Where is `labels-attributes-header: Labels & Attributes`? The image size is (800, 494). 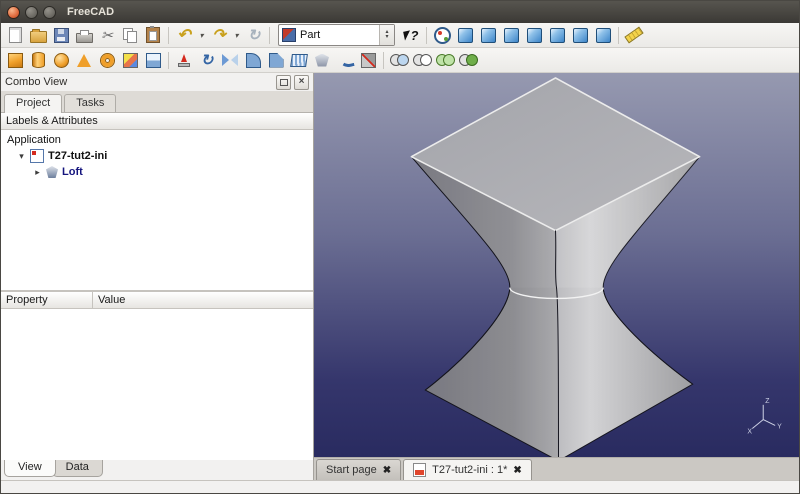
labels-attributes-header: Labels & Attributes is located at coordinates (157, 121).